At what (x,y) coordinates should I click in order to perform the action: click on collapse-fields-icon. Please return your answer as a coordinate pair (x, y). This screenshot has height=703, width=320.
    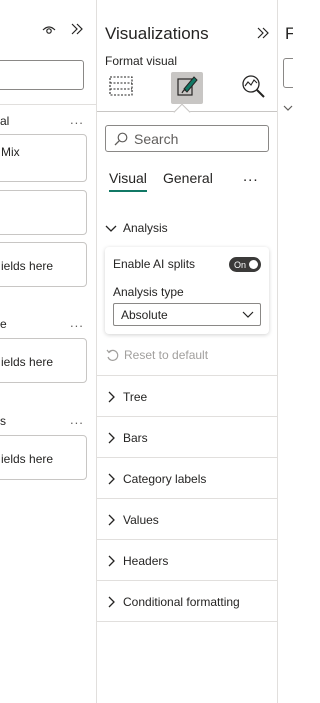
    Looking at the image, I should click on (77, 31).